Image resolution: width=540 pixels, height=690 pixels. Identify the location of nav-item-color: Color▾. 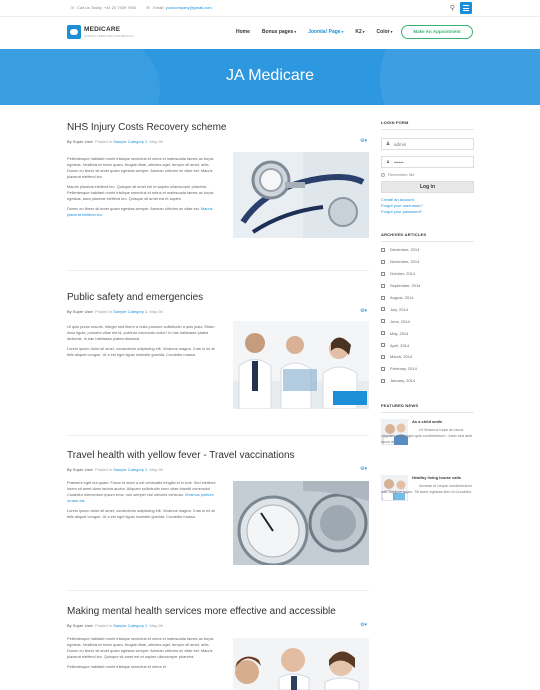
(385, 32).